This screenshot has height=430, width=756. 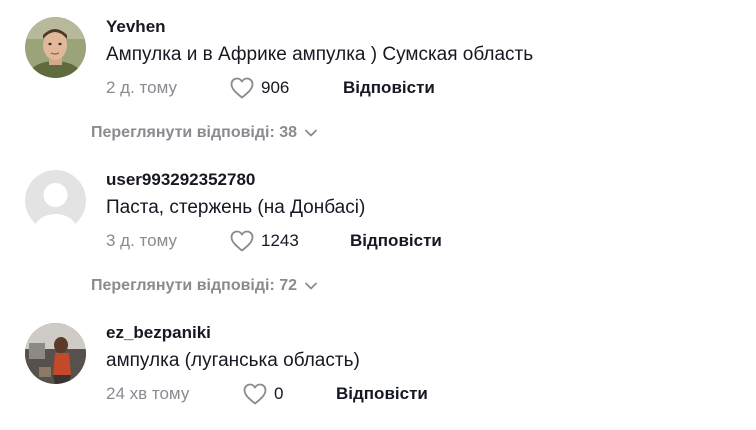 I want to click on comment-time: 3 д. тому, so click(x=141, y=240).